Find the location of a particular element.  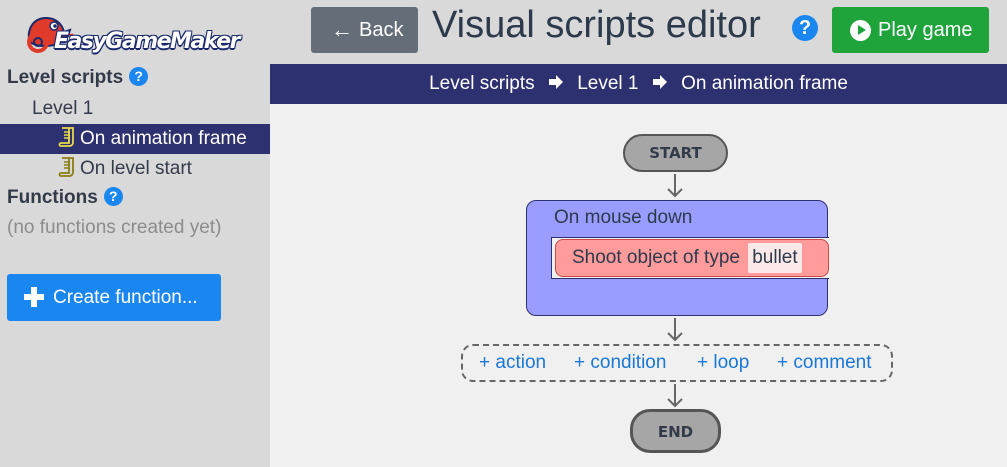

breadcrumb-item-current: On animation frame is located at coordinates (764, 83).